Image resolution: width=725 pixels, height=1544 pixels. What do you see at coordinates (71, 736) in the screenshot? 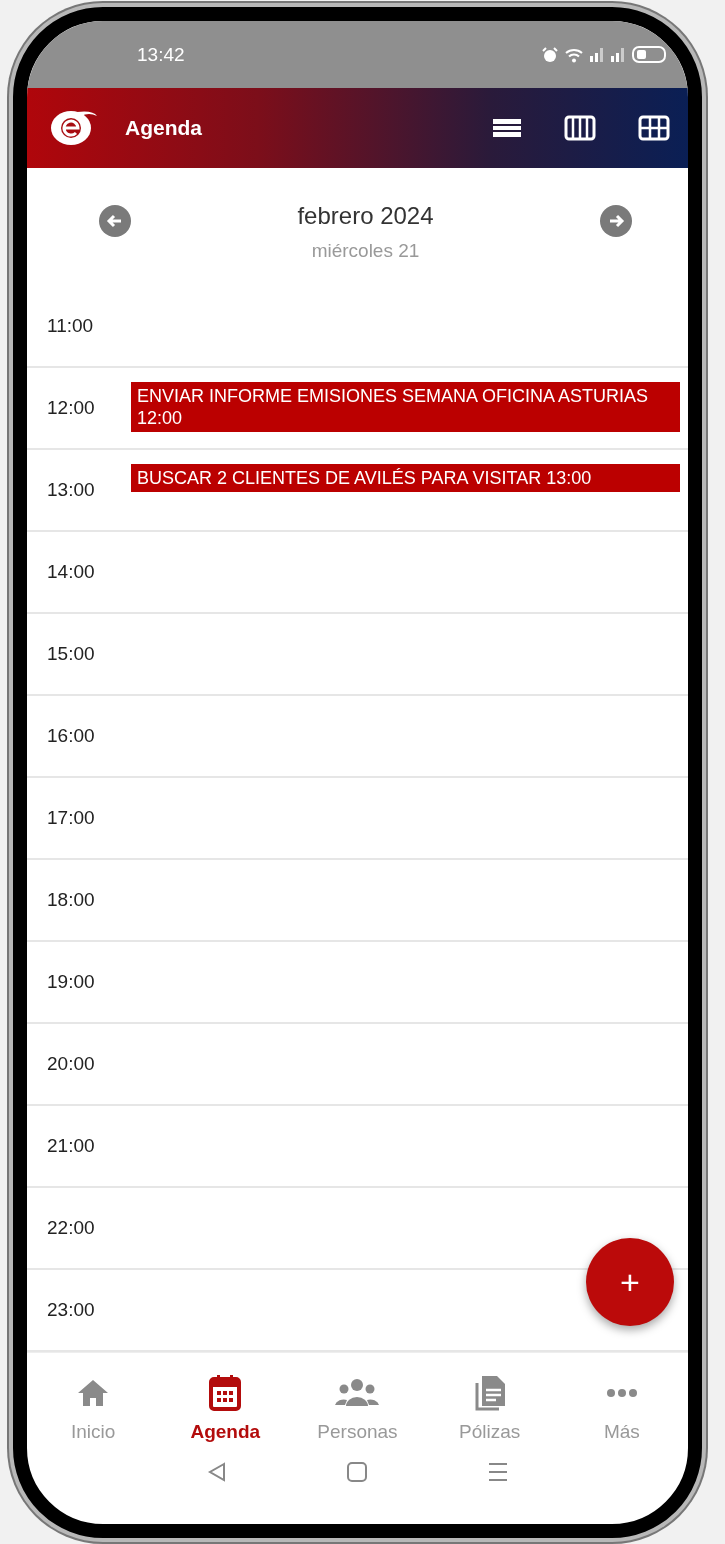
I see `hour-label: 16:00` at bounding box center [71, 736].